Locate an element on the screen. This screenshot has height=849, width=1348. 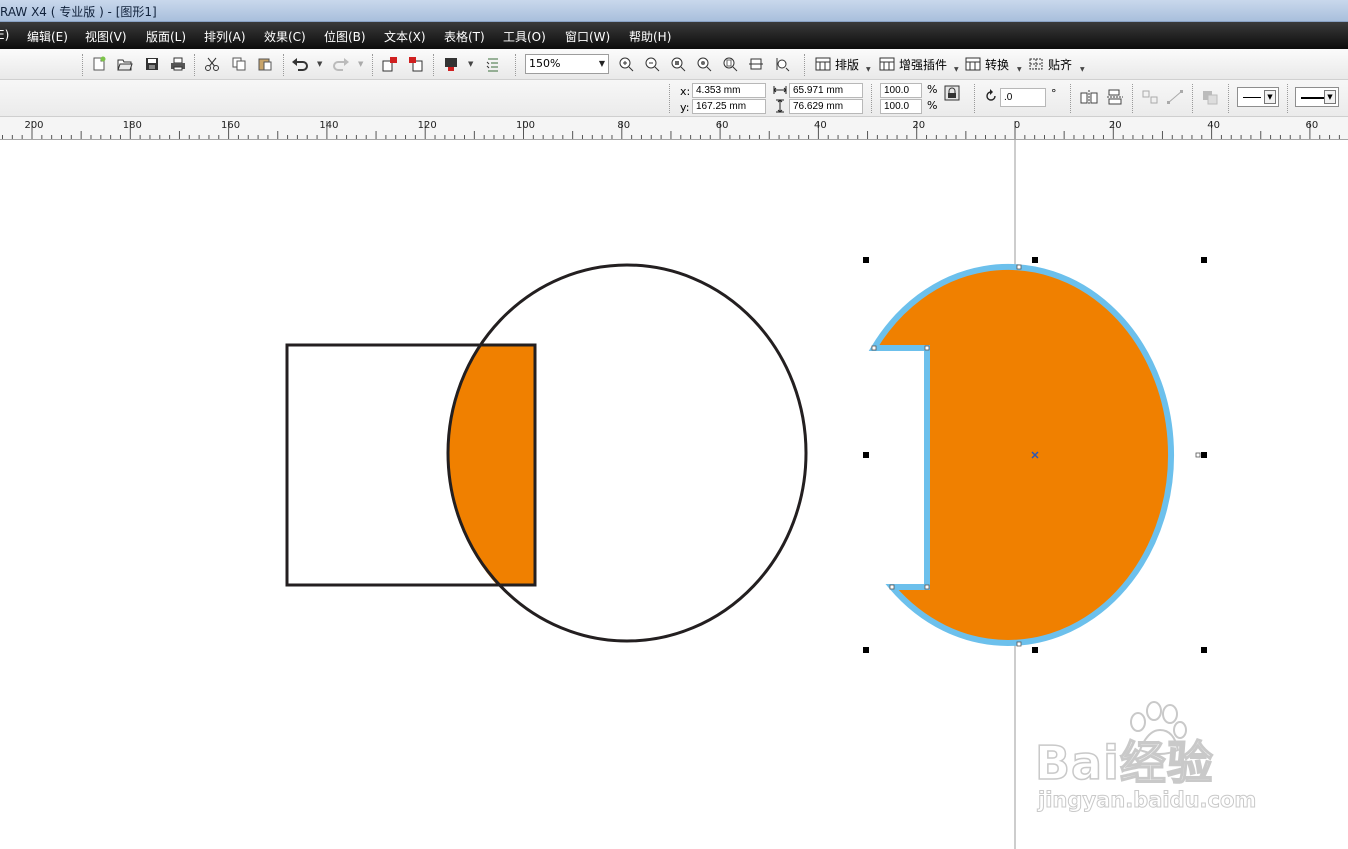
height-field: 76.629 mm is located at coordinates (826, 106).